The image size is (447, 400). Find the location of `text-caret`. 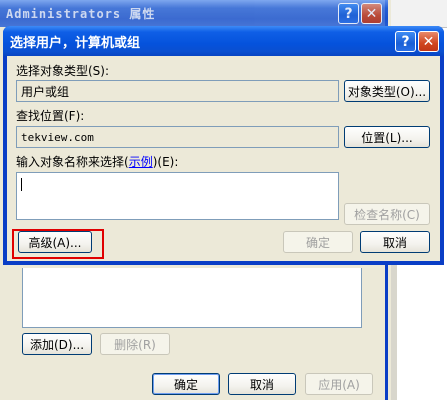

text-caret is located at coordinates (21, 184).